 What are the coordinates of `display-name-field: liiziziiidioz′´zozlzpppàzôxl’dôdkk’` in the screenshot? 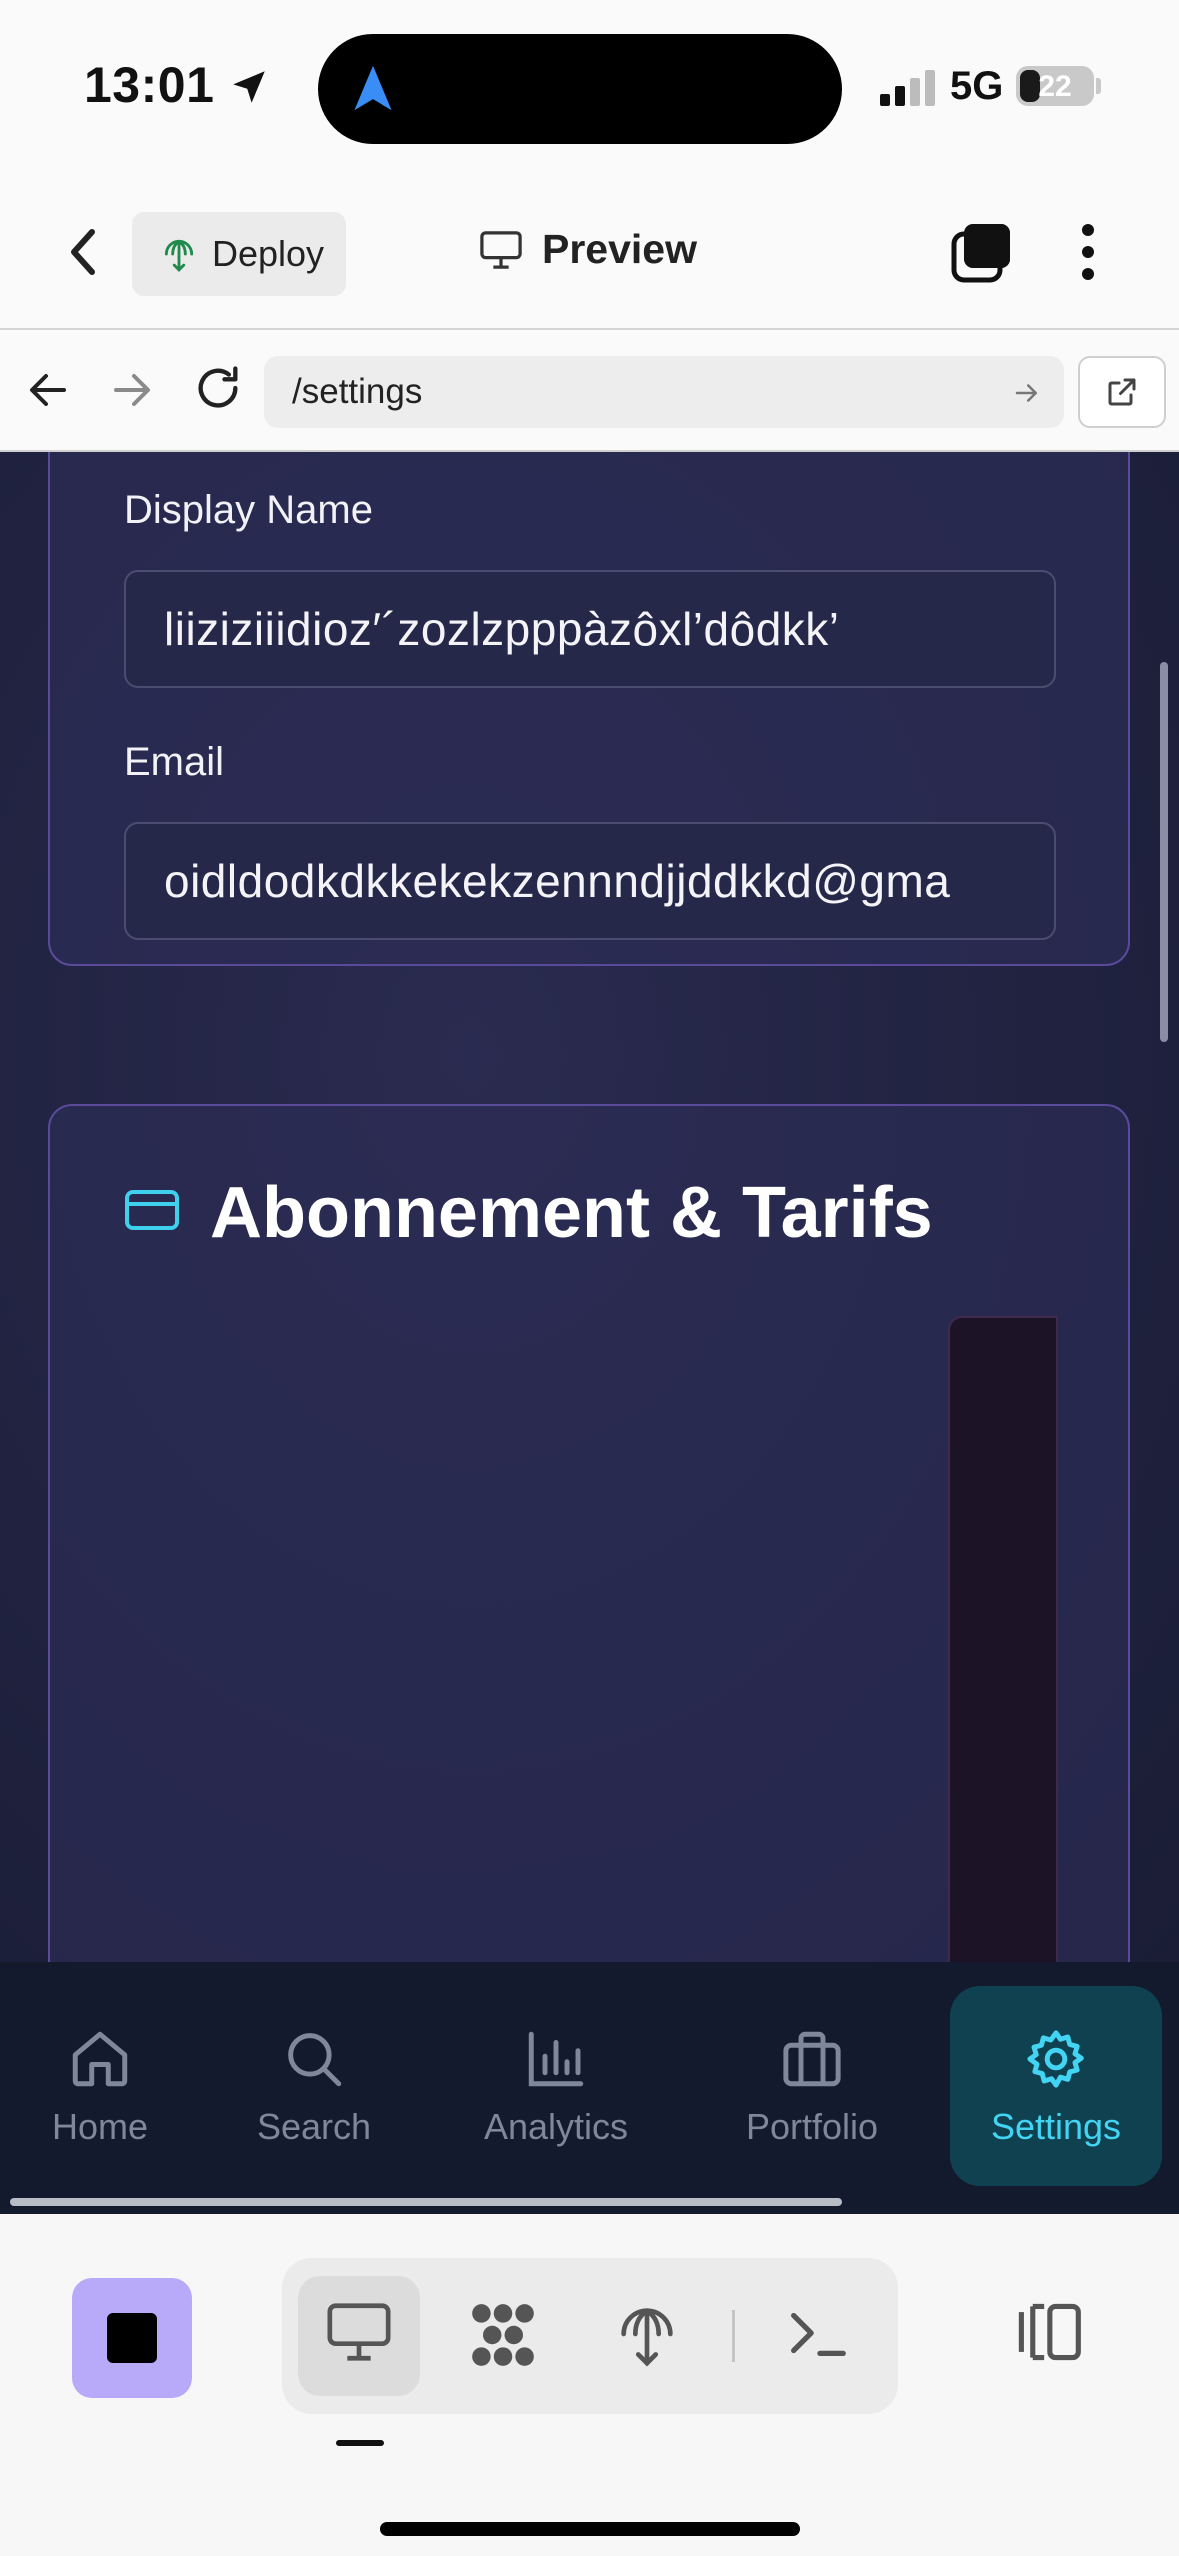 It's located at (590, 629).